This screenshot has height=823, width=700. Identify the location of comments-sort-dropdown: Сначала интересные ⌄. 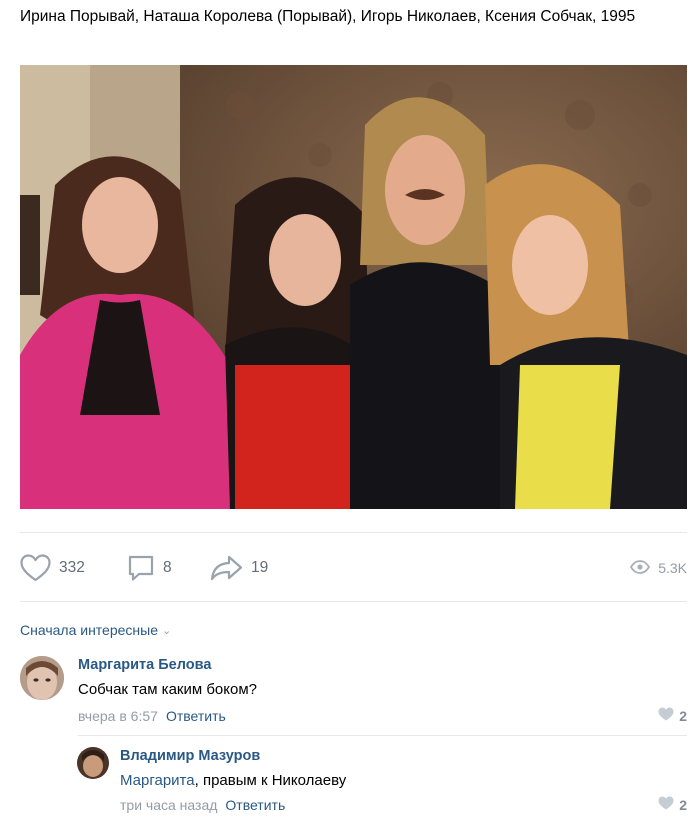
(95, 630).